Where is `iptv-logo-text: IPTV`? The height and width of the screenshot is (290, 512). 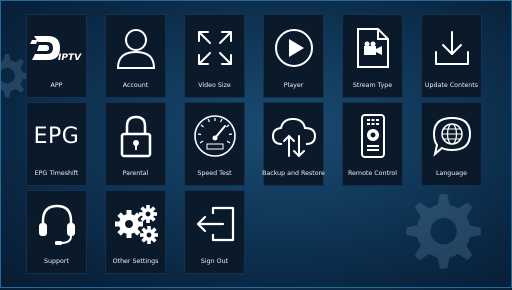 iptv-logo-text: IPTV is located at coordinates (70, 58).